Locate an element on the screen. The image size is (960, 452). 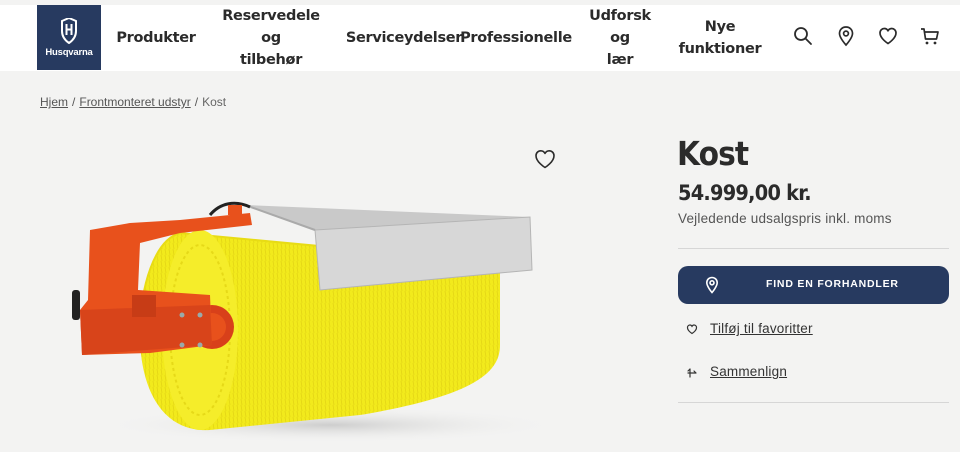
husqvarna-logo: Husqvarna is located at coordinates (69, 37).